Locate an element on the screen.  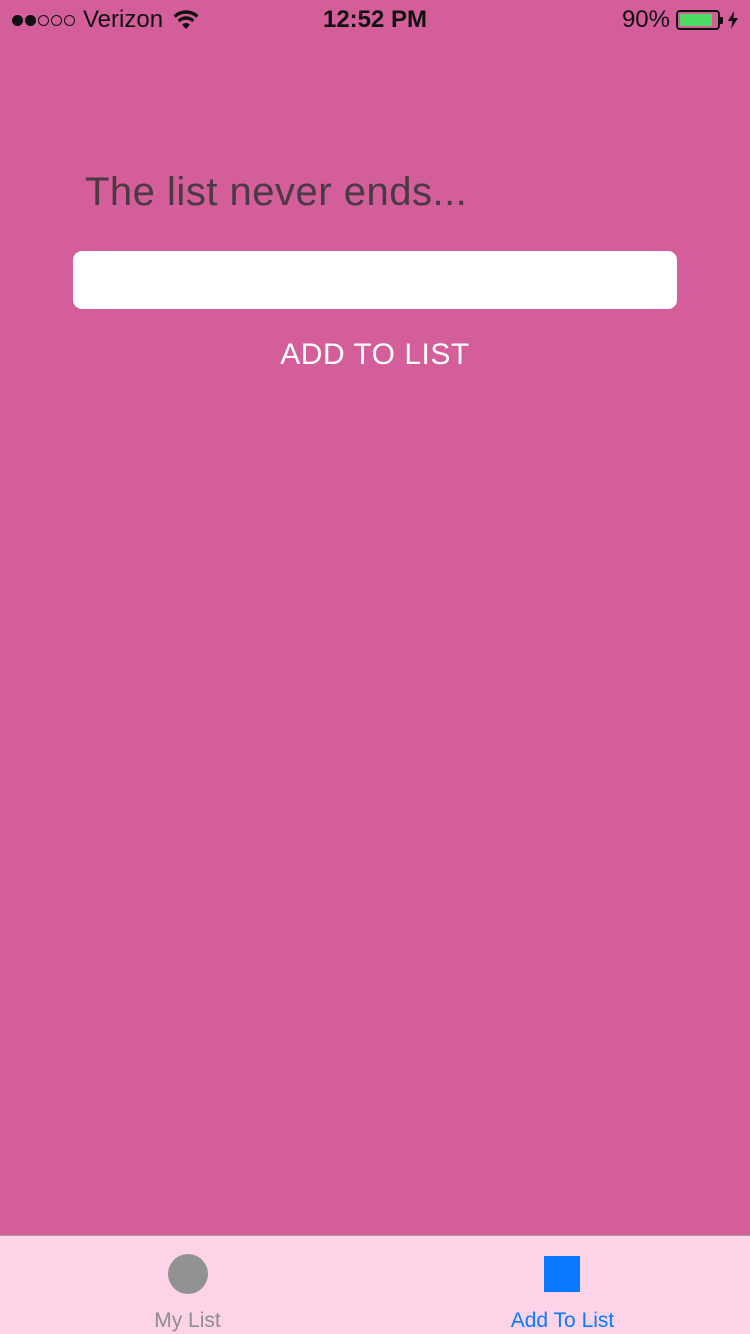
circle-icon is located at coordinates (188, 1274).